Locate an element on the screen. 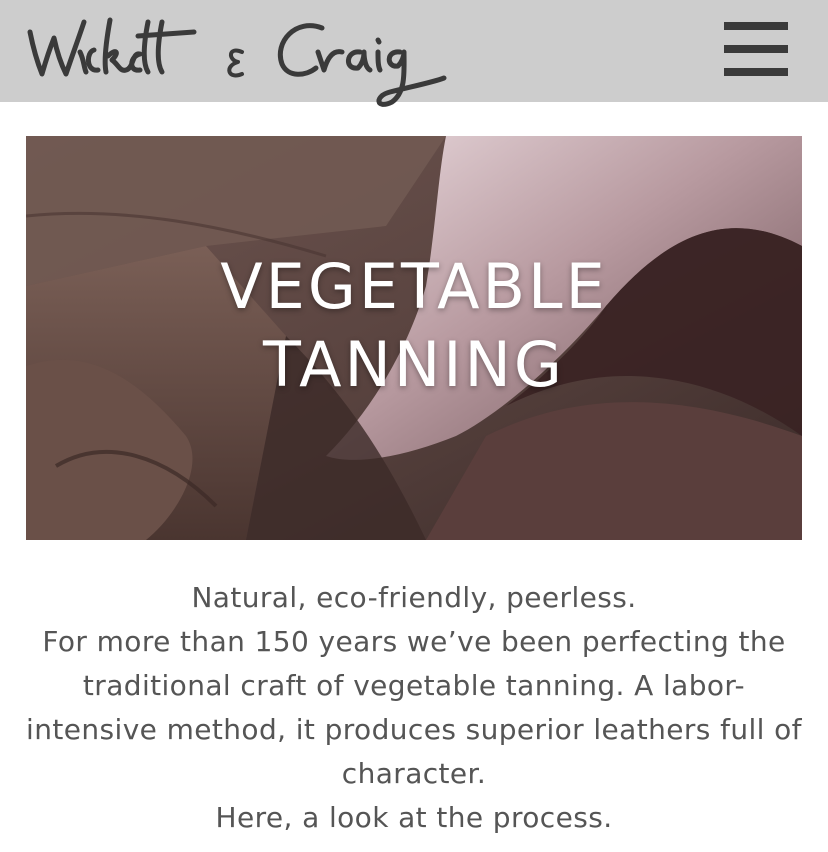  hamburger-menu-icon is located at coordinates (756, 49).